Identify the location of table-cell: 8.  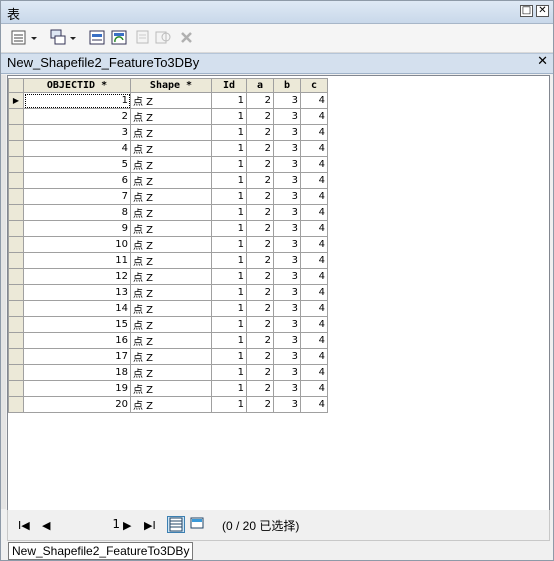
(77, 212).